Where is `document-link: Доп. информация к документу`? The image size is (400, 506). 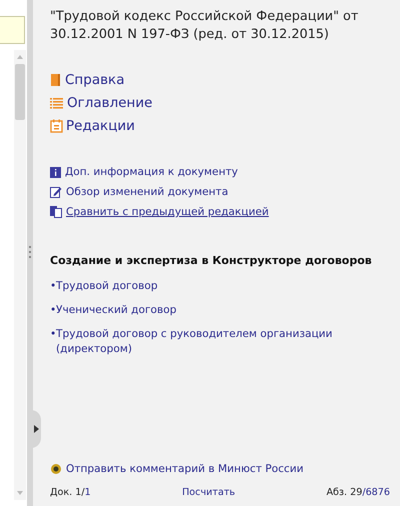
document-link: Доп. информация к документу is located at coordinates (220, 172).